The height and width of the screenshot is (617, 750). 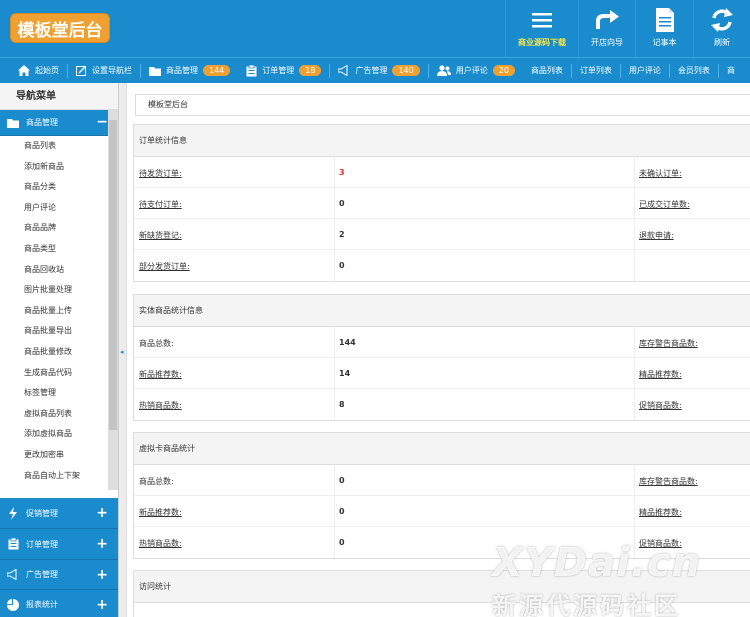 I want to click on sidebar-collapse-bar: ◂, so click(x=123, y=350).